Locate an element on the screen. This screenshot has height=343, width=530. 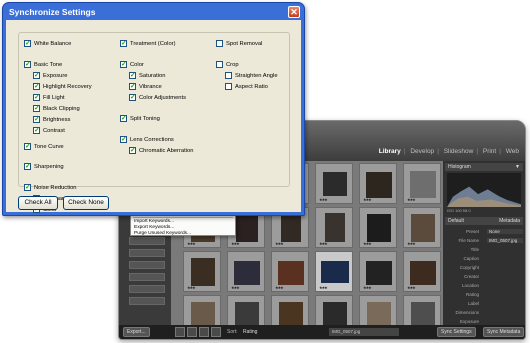
checkbox-label: Treatment (Color) is located at coordinates (153, 44).